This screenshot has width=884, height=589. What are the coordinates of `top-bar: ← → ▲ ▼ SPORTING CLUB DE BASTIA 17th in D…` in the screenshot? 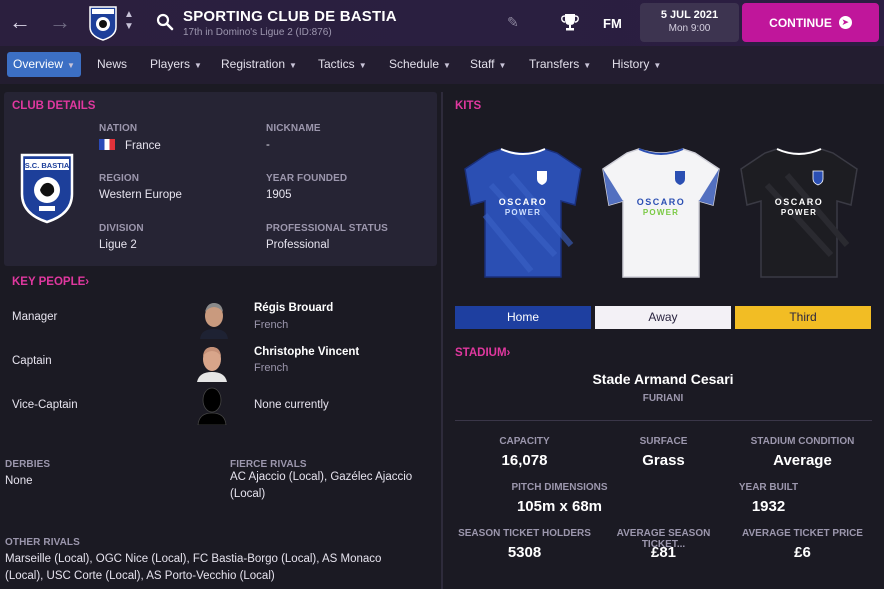 It's located at (442, 23).